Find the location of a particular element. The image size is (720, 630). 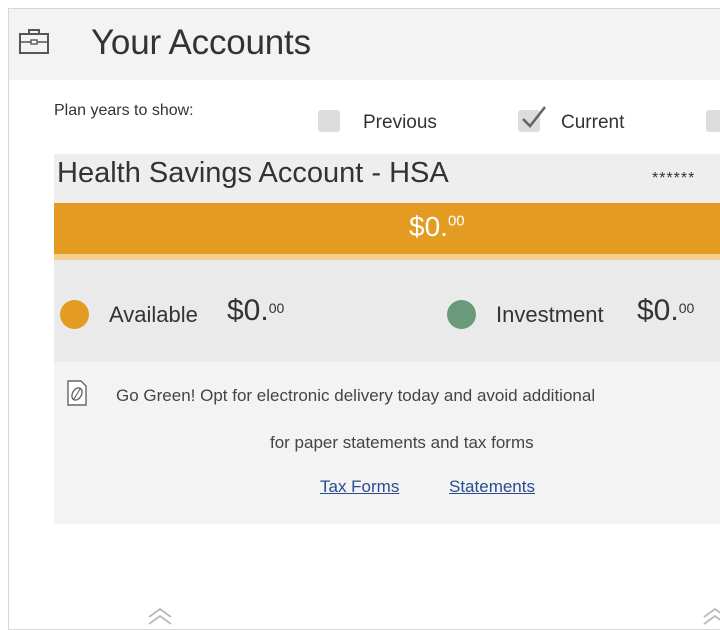

accounts-header: Your Accounts is located at coordinates (364, 44).